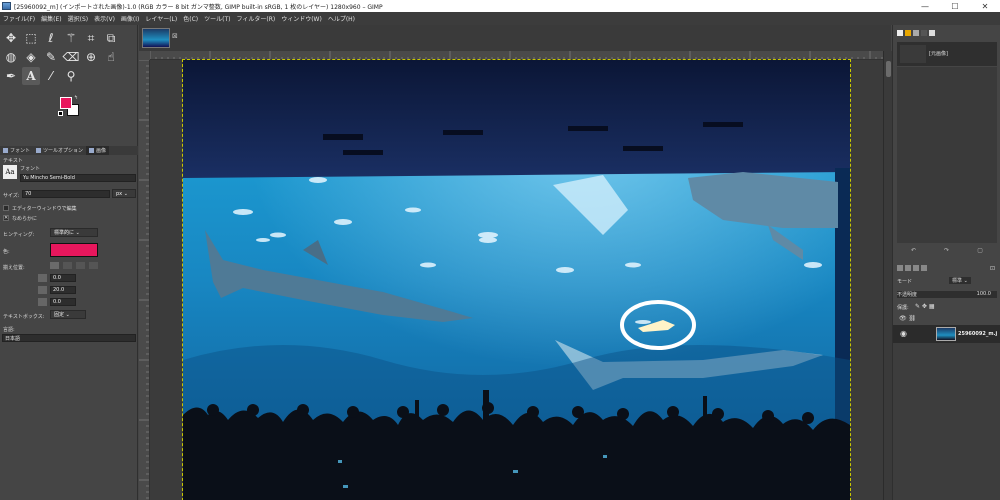  What do you see at coordinates (51, 57) in the screenshot?
I see `paintbrush-tool-icon: ✎` at bounding box center [51, 57].